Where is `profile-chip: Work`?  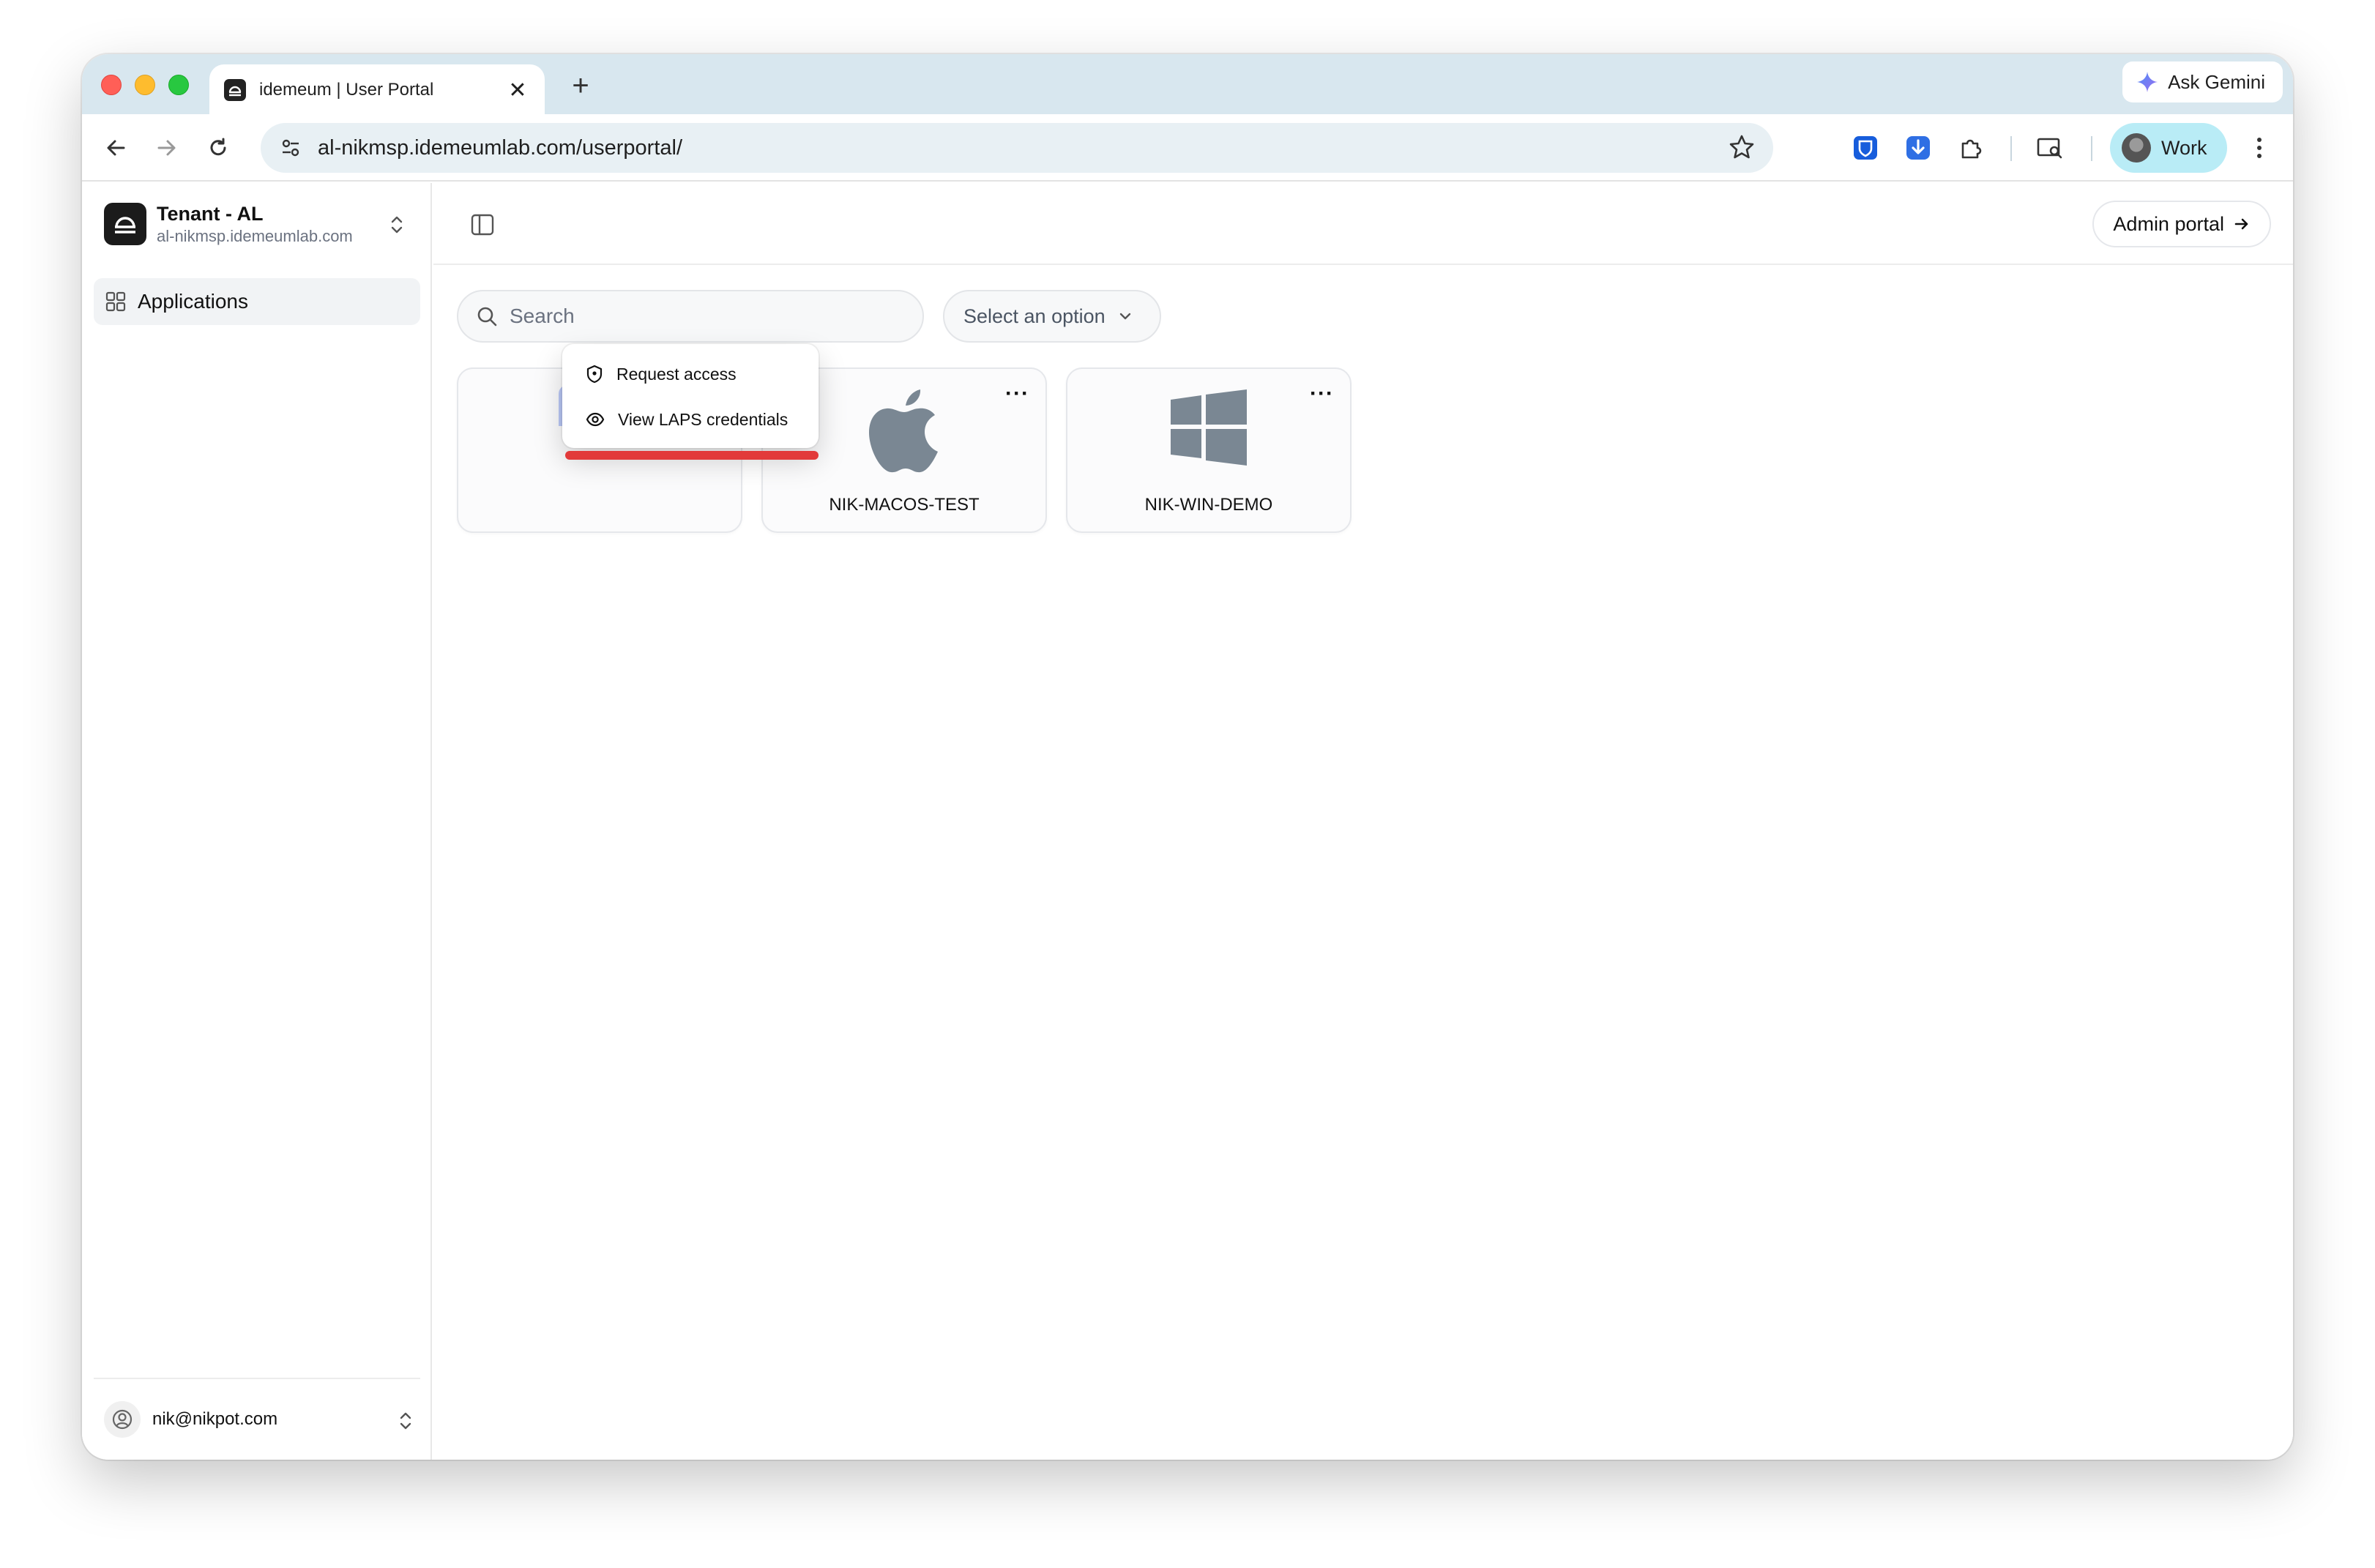
profile-chip: Work is located at coordinates (2168, 148).